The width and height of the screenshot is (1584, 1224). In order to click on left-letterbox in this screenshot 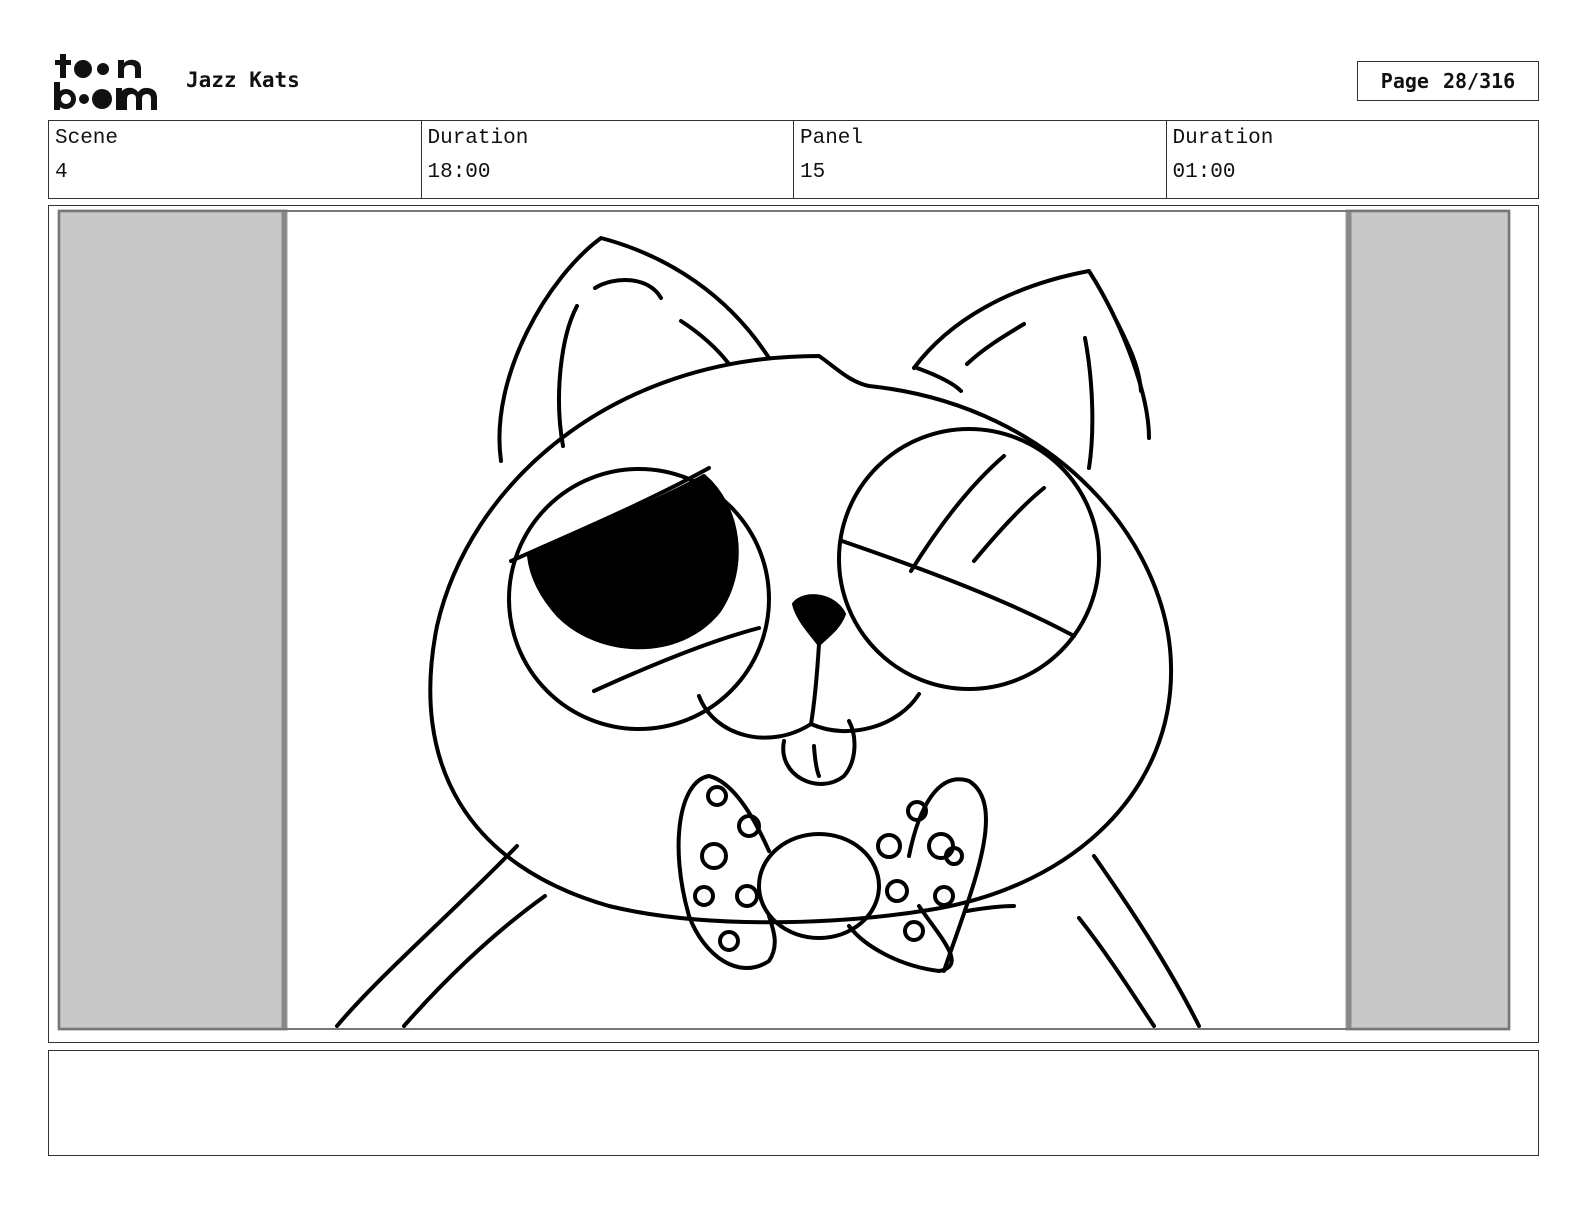, I will do `click(172, 620)`.